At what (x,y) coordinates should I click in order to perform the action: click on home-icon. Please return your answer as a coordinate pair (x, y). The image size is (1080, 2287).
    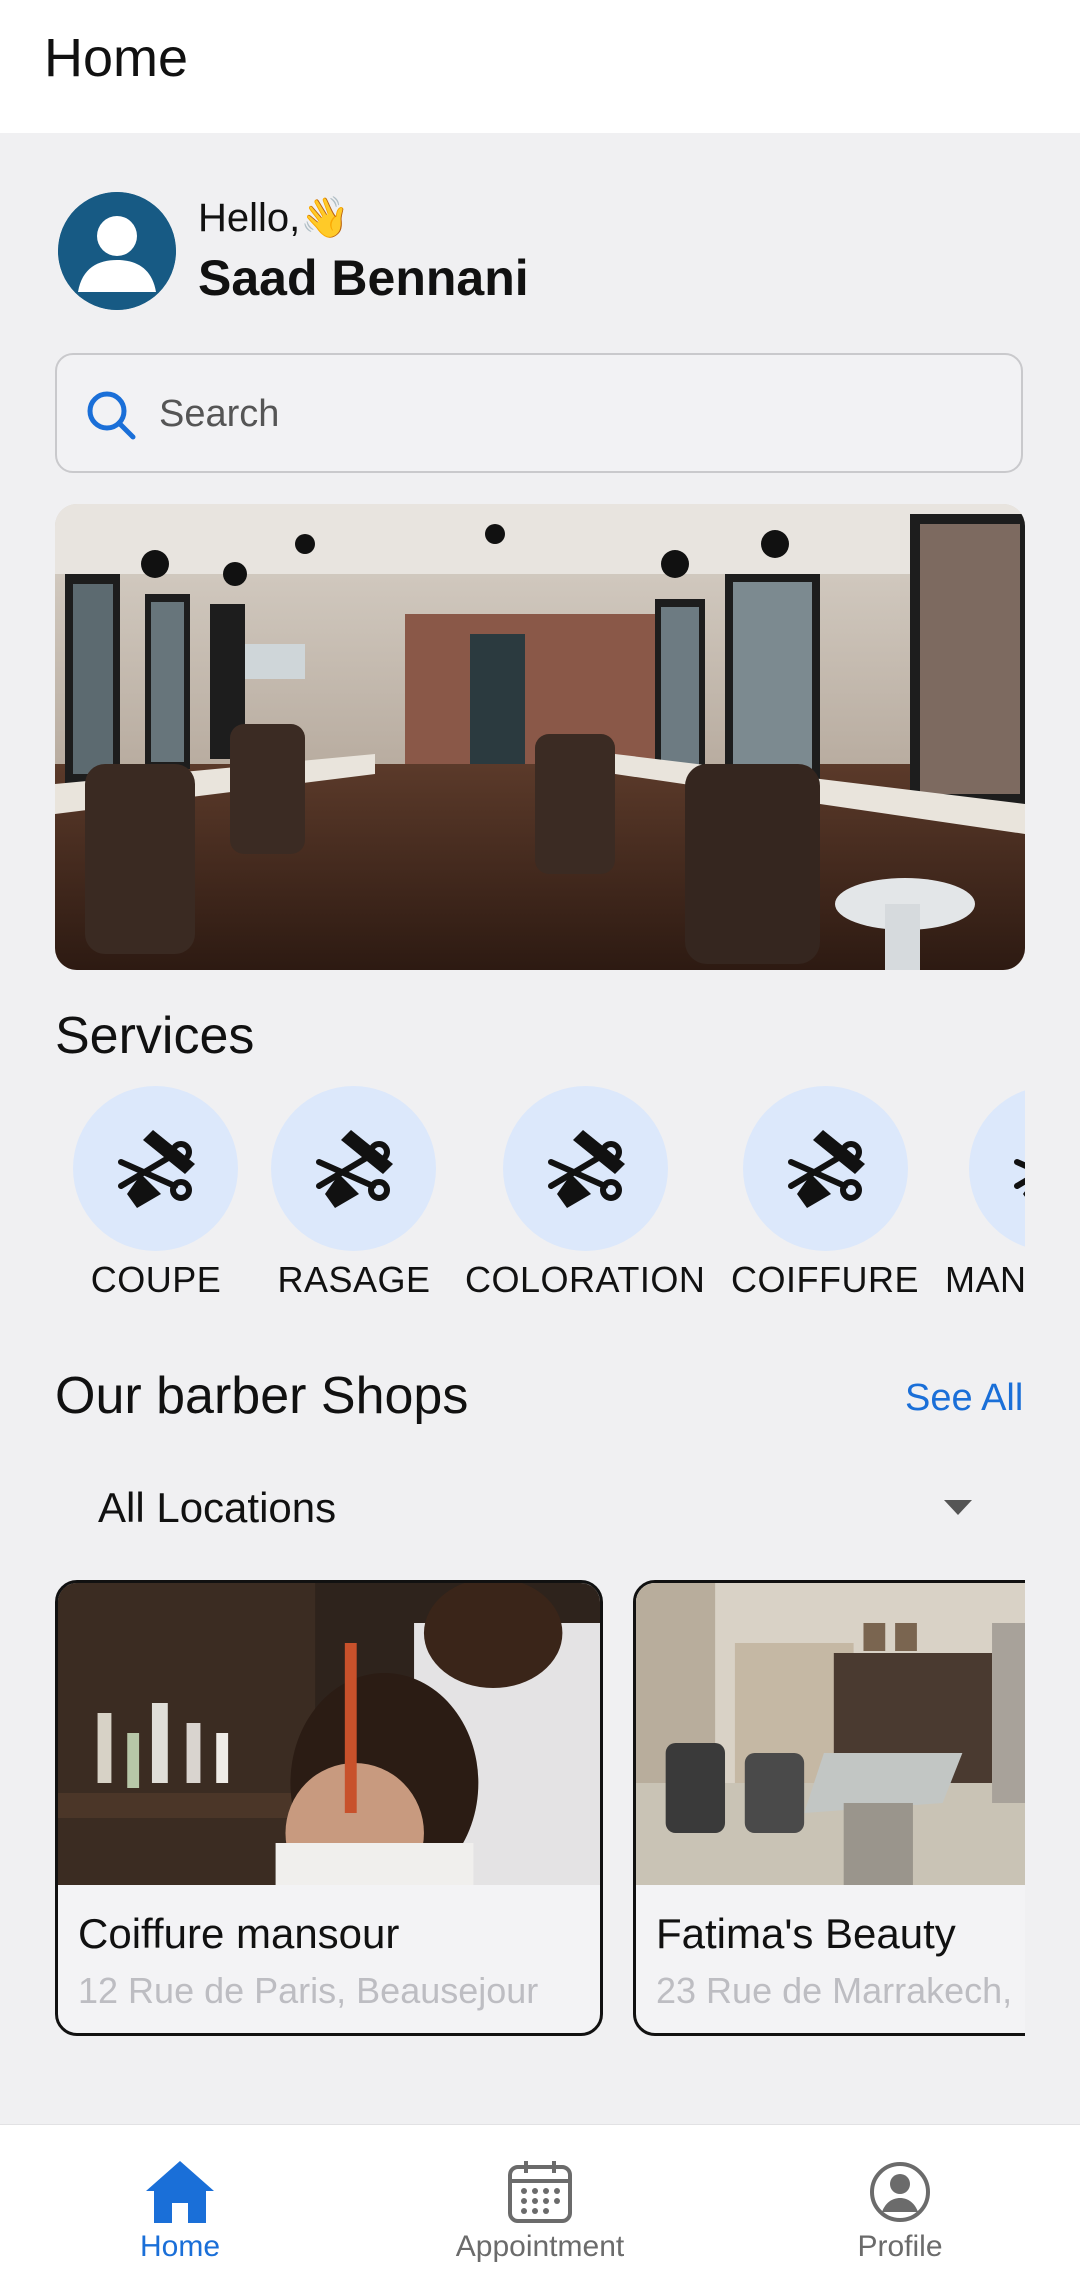
    Looking at the image, I should click on (180, 2192).